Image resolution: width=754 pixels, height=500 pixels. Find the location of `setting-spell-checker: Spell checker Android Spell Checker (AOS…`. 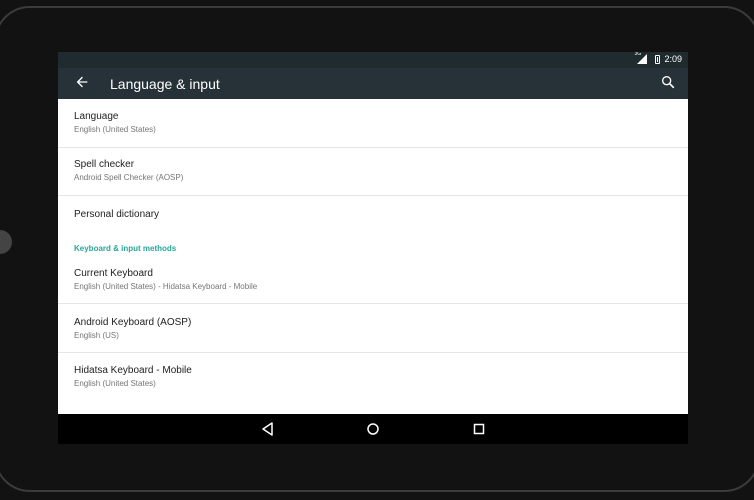

setting-spell-checker: Spell checker Android Spell Checker (AOS… is located at coordinates (373, 170).